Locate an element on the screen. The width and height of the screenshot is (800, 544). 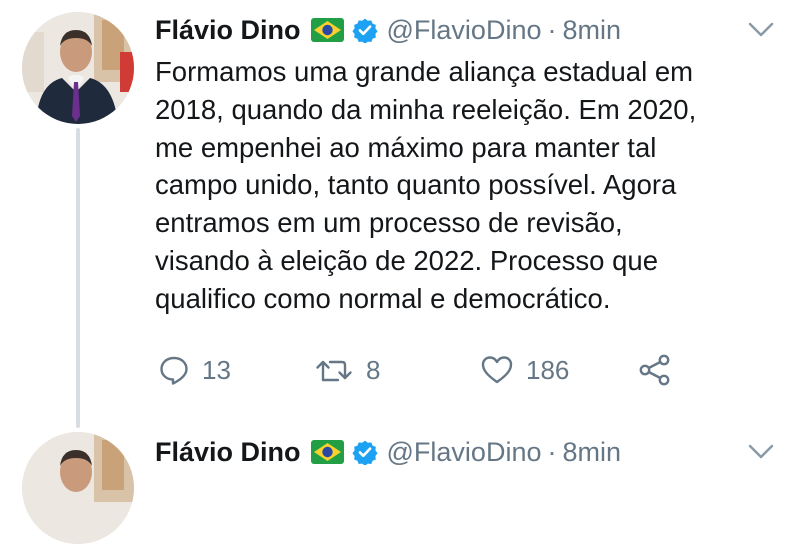
retweet-icon is located at coordinates (334, 371).